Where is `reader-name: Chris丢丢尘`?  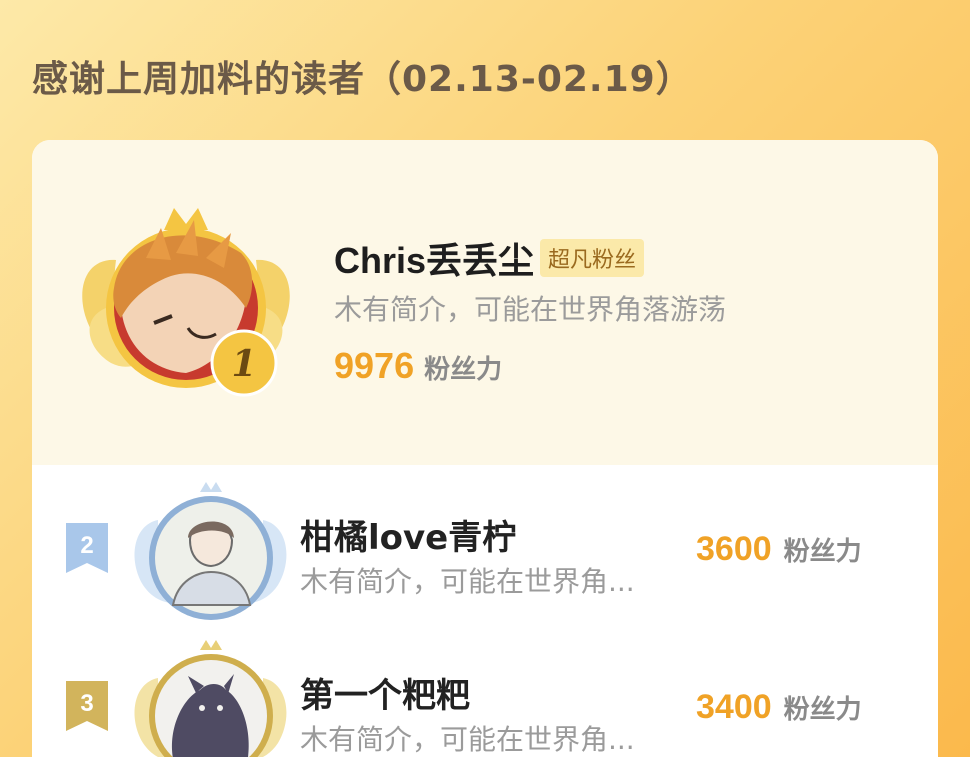
reader-name: Chris丢丢尘 is located at coordinates (434, 258).